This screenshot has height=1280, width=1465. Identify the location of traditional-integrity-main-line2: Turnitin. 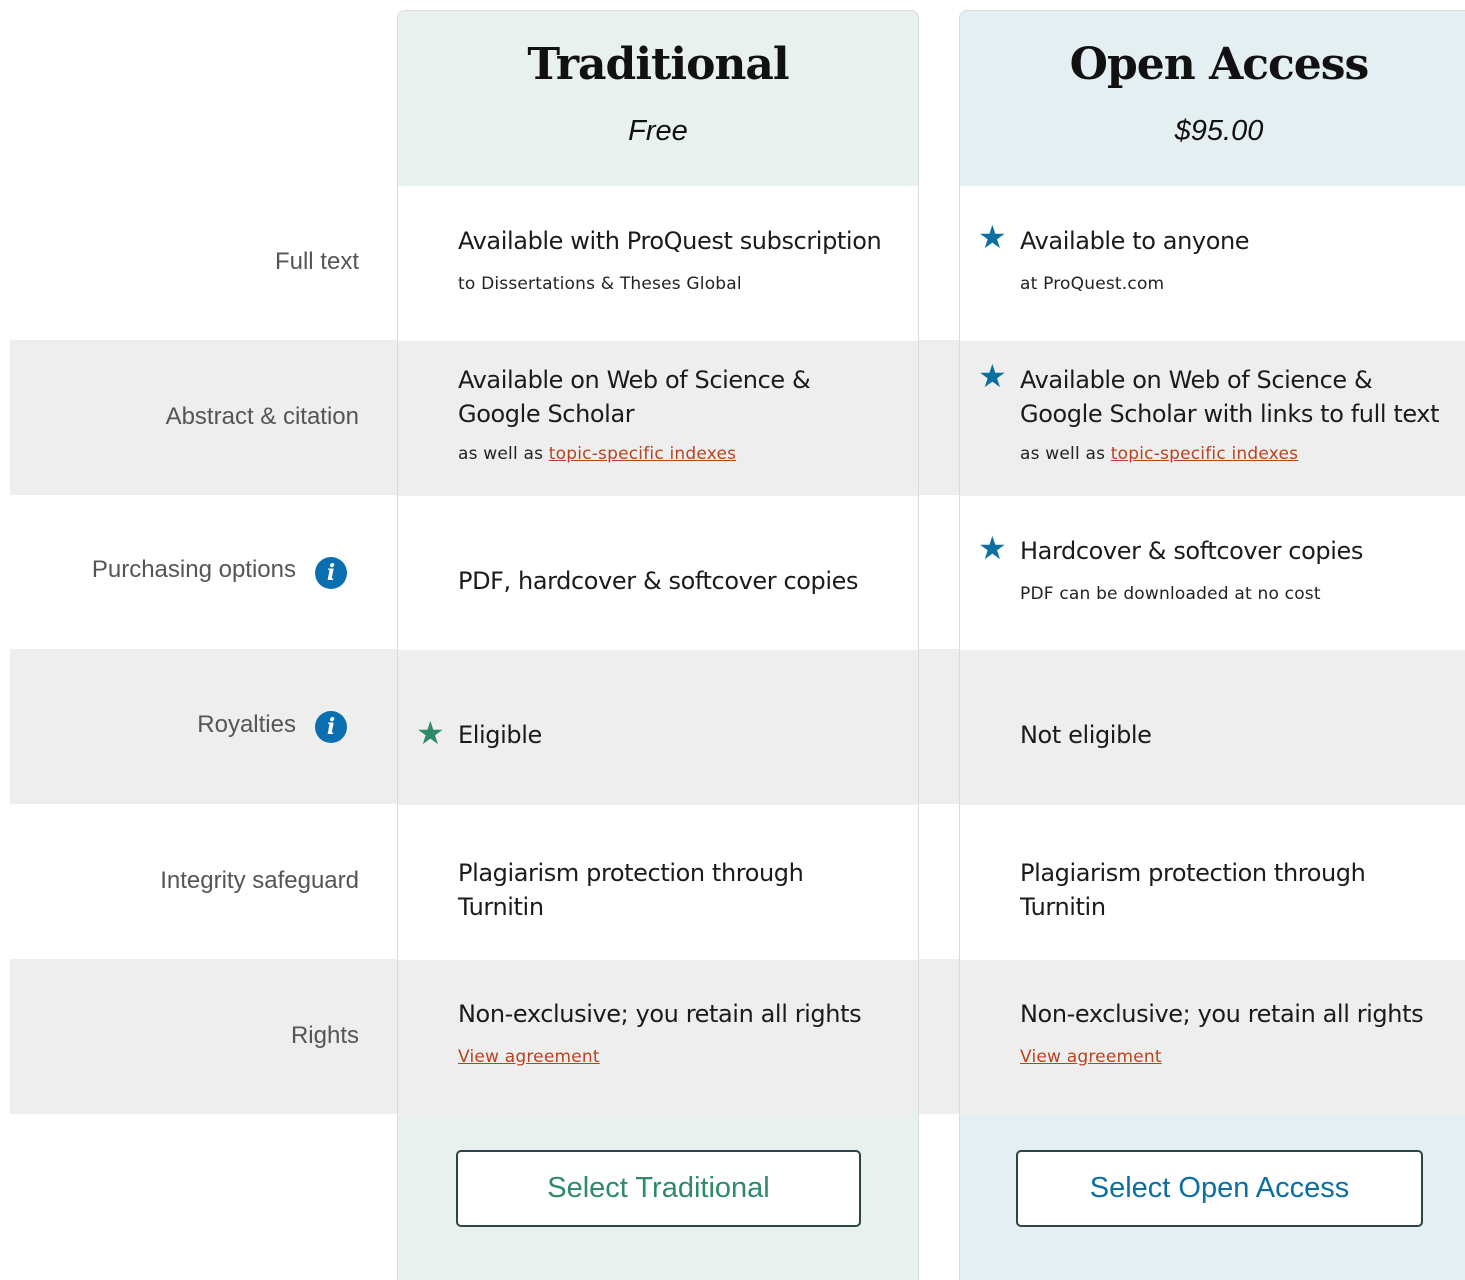
(501, 907).